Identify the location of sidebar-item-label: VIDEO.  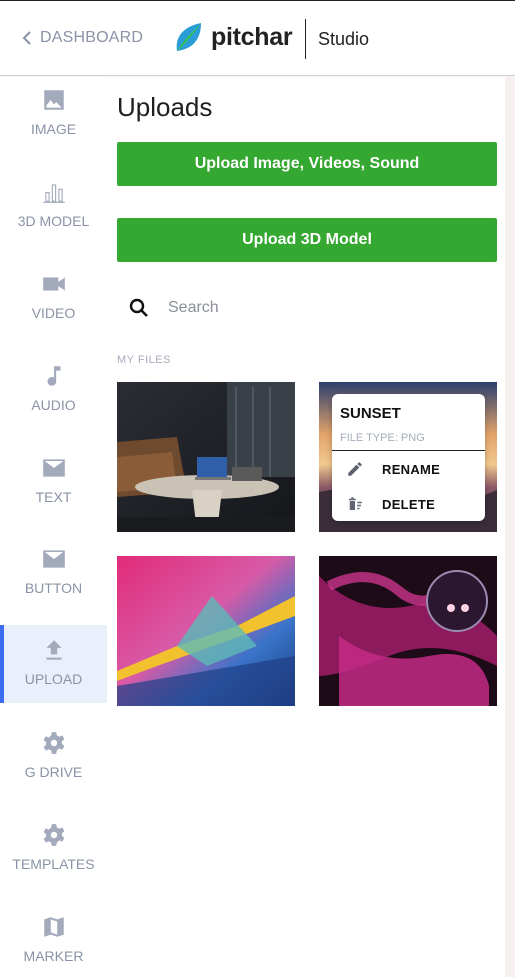
(53, 313).